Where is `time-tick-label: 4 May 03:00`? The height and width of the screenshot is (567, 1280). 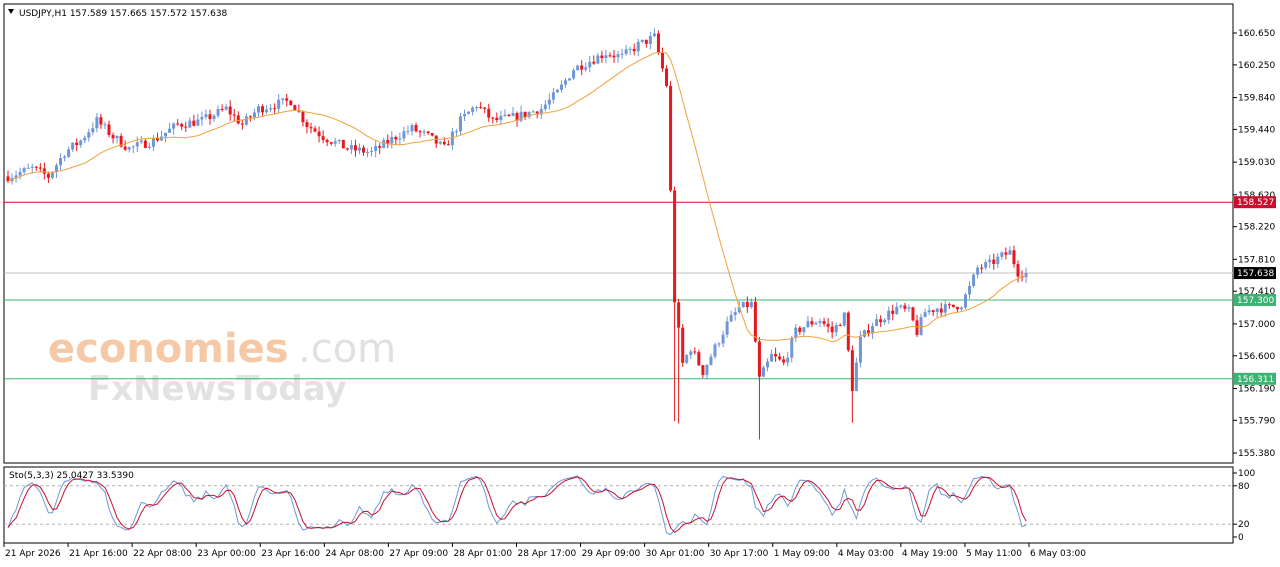
time-tick-label: 4 May 03:00 is located at coordinates (866, 554).